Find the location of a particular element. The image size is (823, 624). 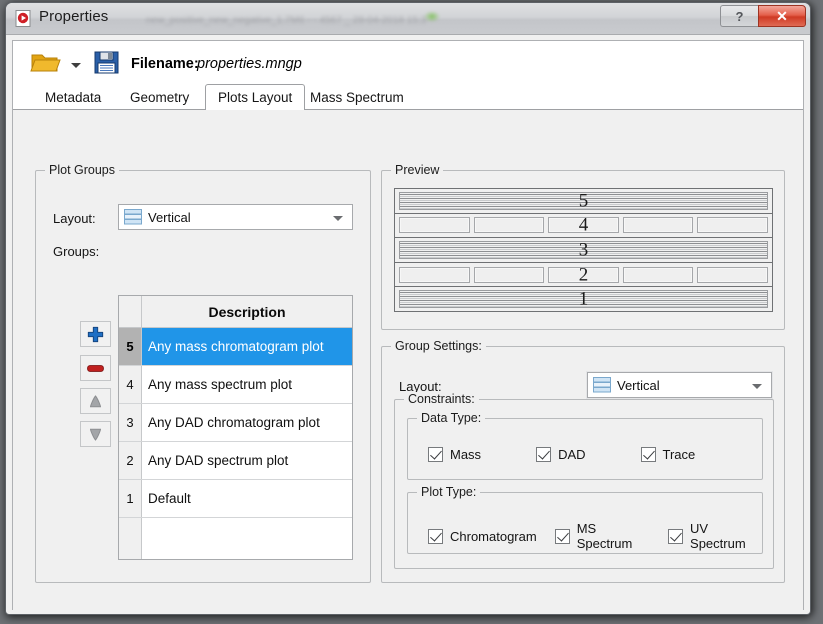

tab-metadata: Metadata is located at coordinates (73, 97).